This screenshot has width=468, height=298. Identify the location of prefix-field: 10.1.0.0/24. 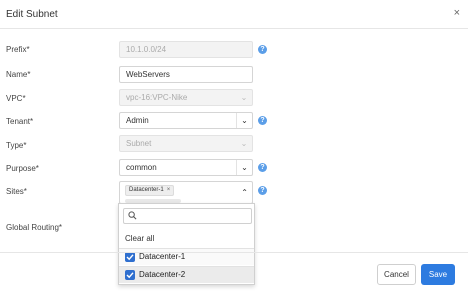
(186, 49).